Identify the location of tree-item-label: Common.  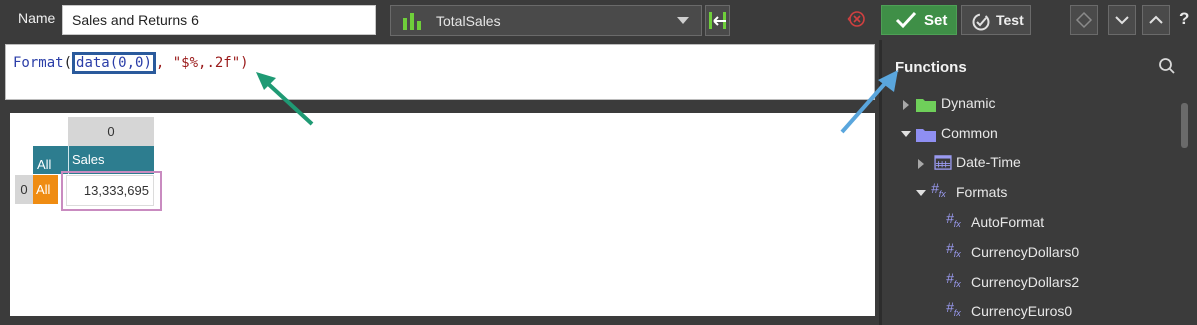
(969, 133).